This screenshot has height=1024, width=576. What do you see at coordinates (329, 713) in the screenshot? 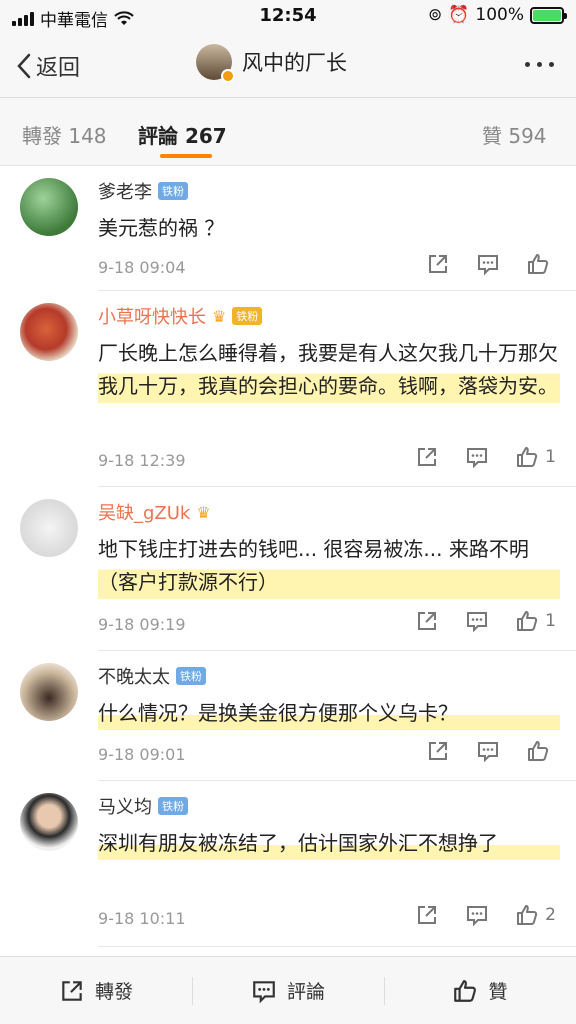
I see `comment-text: 什么情况？是换美金很方便那个义乌卡？` at bounding box center [329, 713].